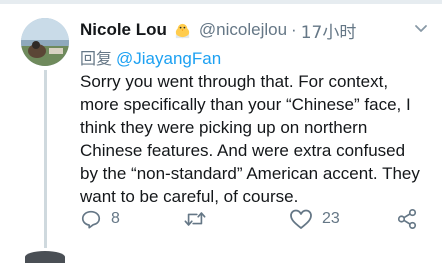  I want to click on hatching-chick-icon, so click(182, 30).